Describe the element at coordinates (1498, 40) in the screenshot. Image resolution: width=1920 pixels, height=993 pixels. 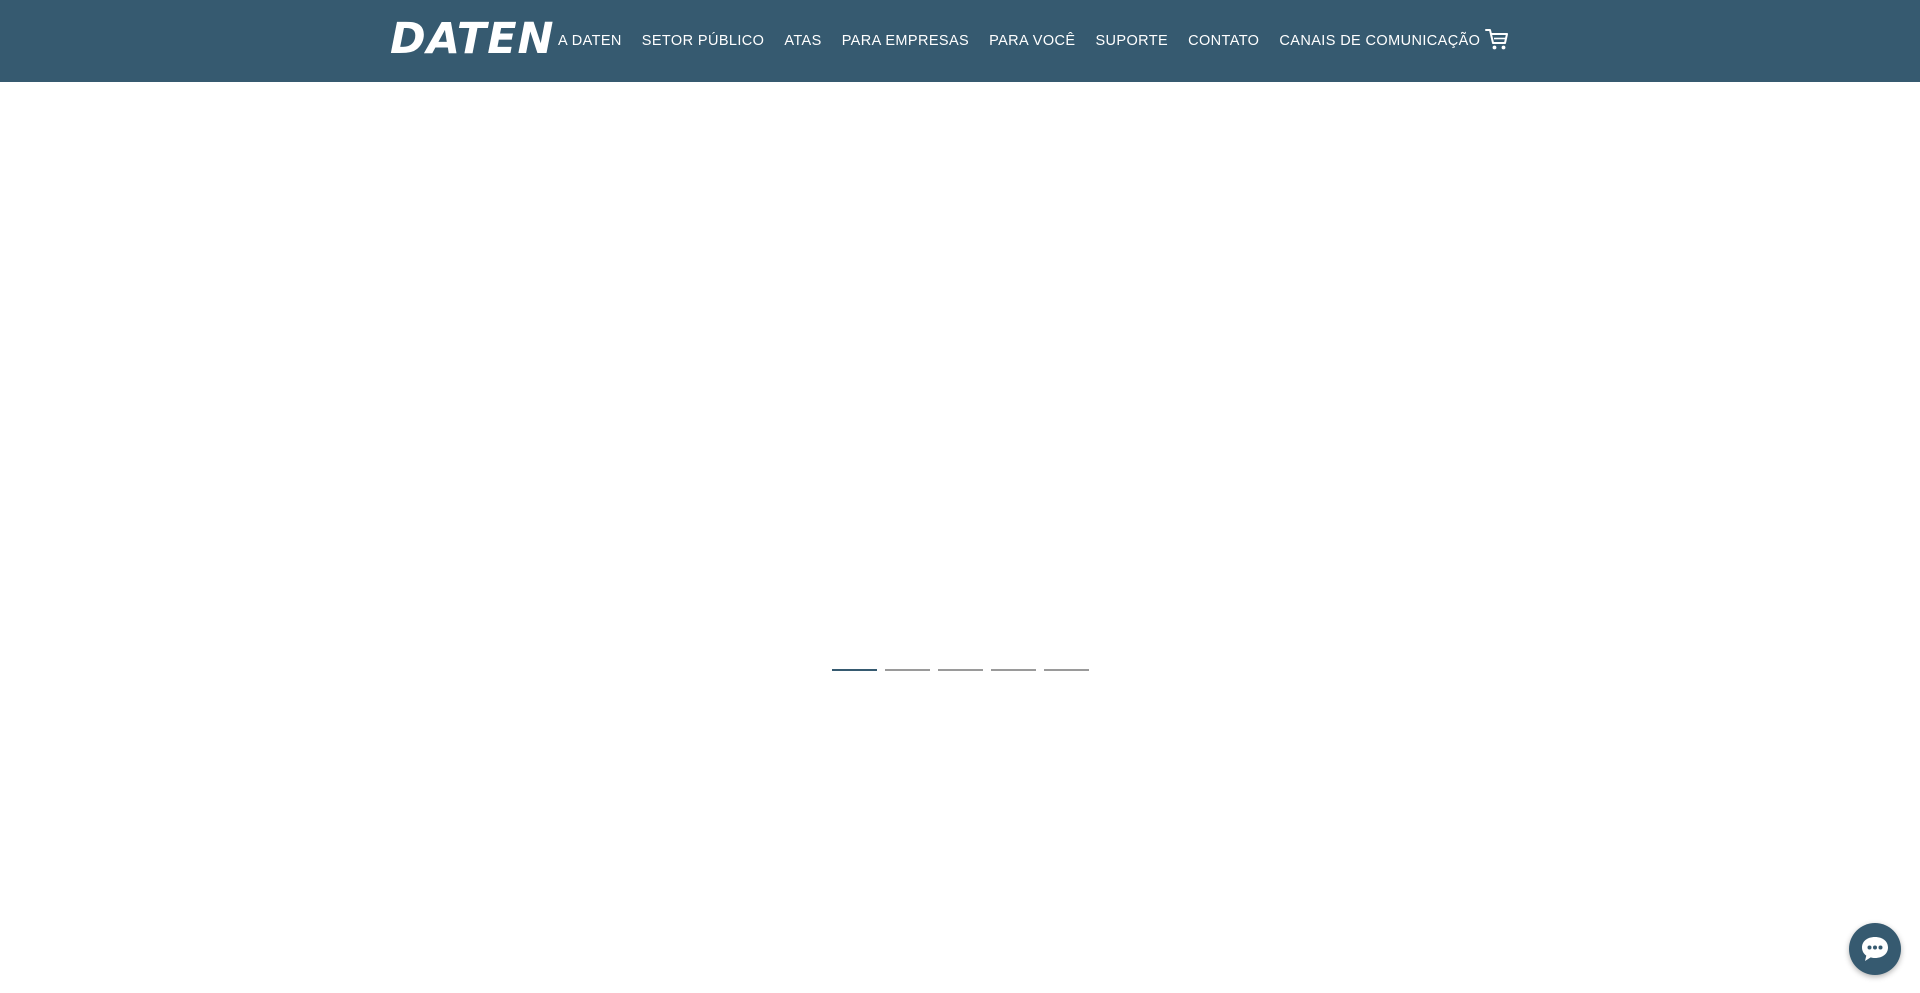
I see `cart-icon` at that location.